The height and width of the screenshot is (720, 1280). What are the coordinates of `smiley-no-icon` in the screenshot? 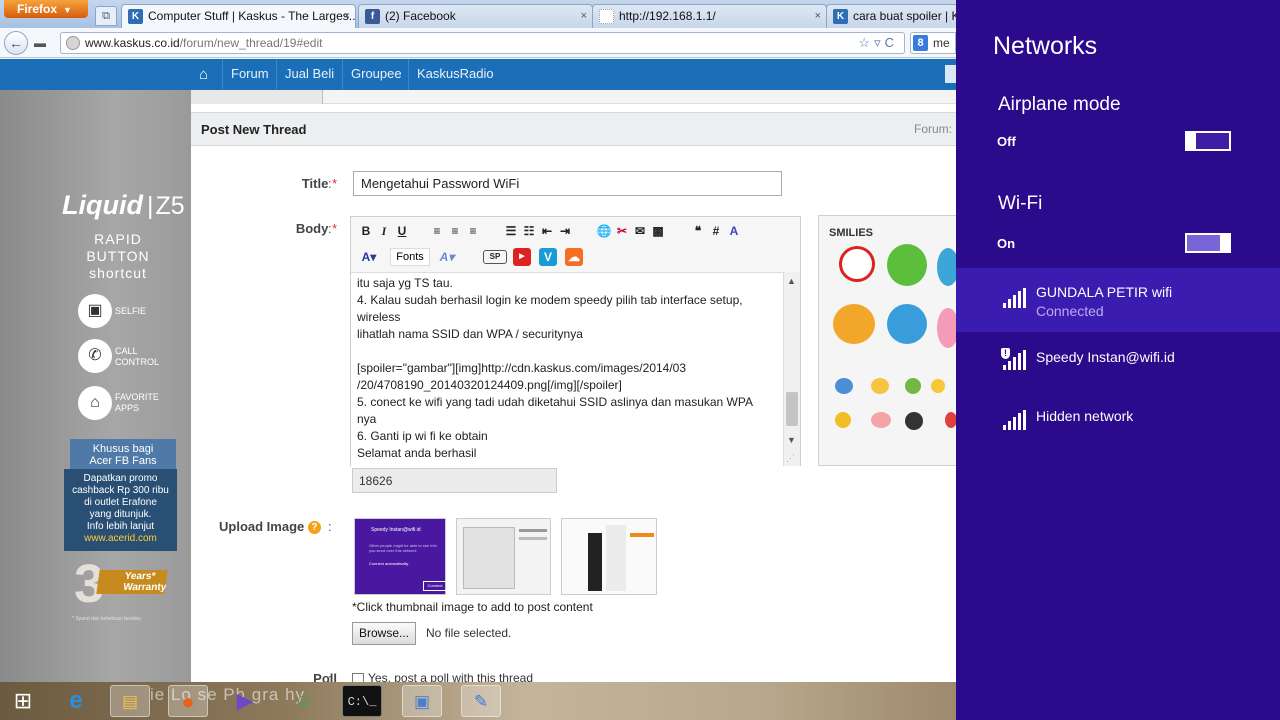 It's located at (857, 264).